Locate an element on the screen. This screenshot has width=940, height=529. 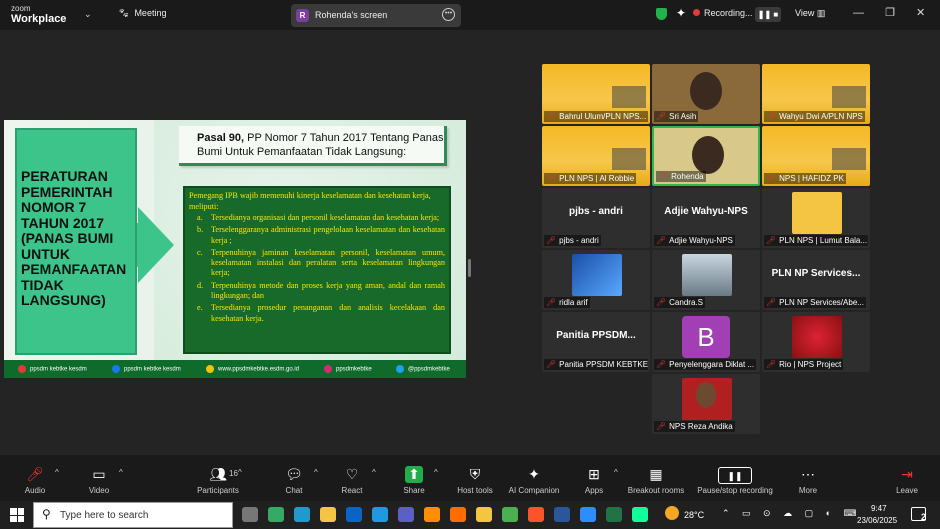
folder-icon is located at coordinates (484, 514).